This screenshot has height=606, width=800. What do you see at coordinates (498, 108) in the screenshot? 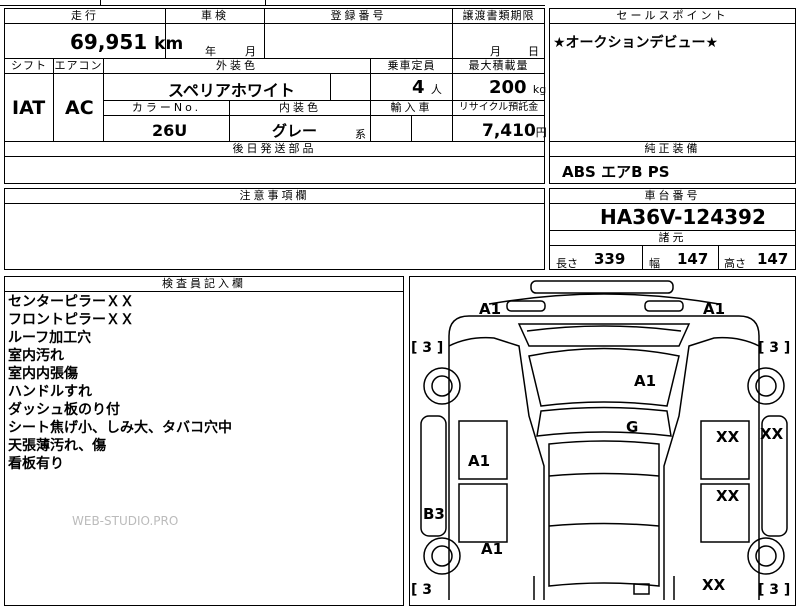
I see `recycle-header: リサイクル預託金` at bounding box center [498, 108].